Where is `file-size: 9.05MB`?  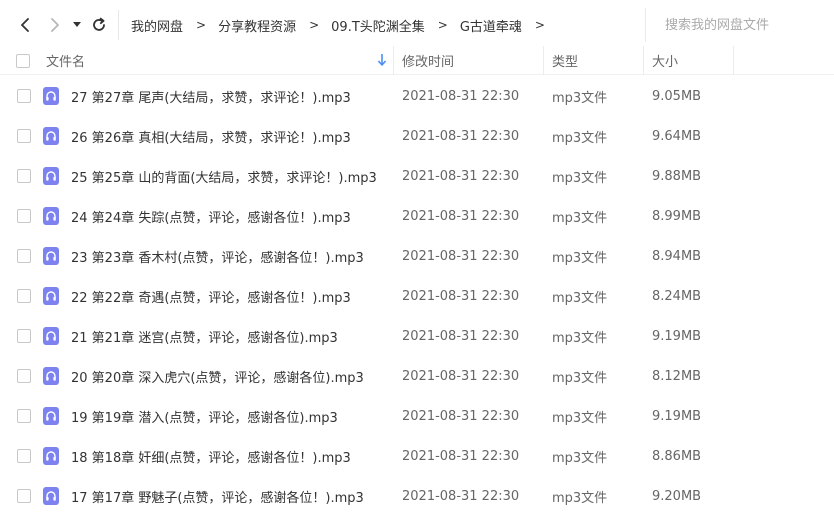
file-size: 9.05MB is located at coordinates (677, 96).